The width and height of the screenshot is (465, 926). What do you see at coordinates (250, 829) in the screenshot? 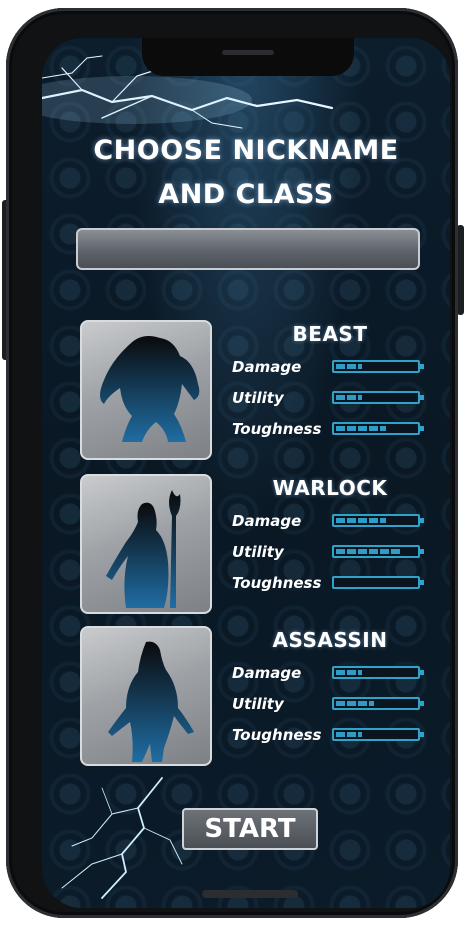
I see `start-button: START` at bounding box center [250, 829].